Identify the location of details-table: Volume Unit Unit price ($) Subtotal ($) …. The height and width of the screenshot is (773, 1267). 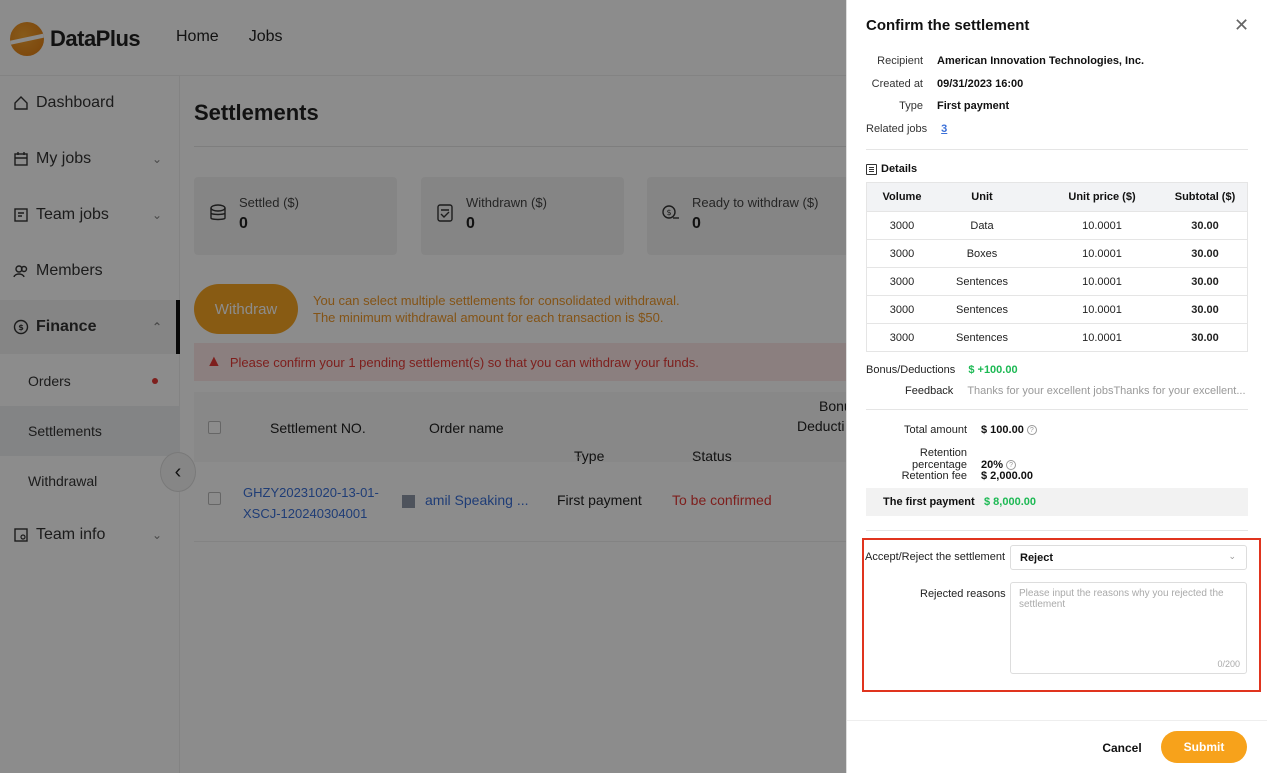
(1057, 267).